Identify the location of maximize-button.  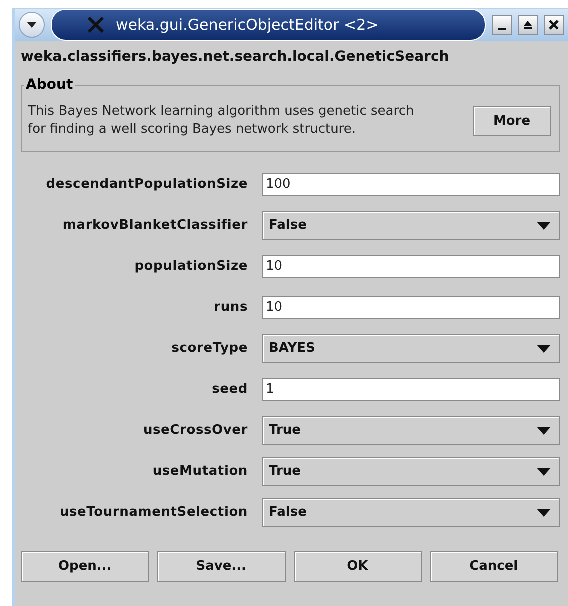
(528, 25).